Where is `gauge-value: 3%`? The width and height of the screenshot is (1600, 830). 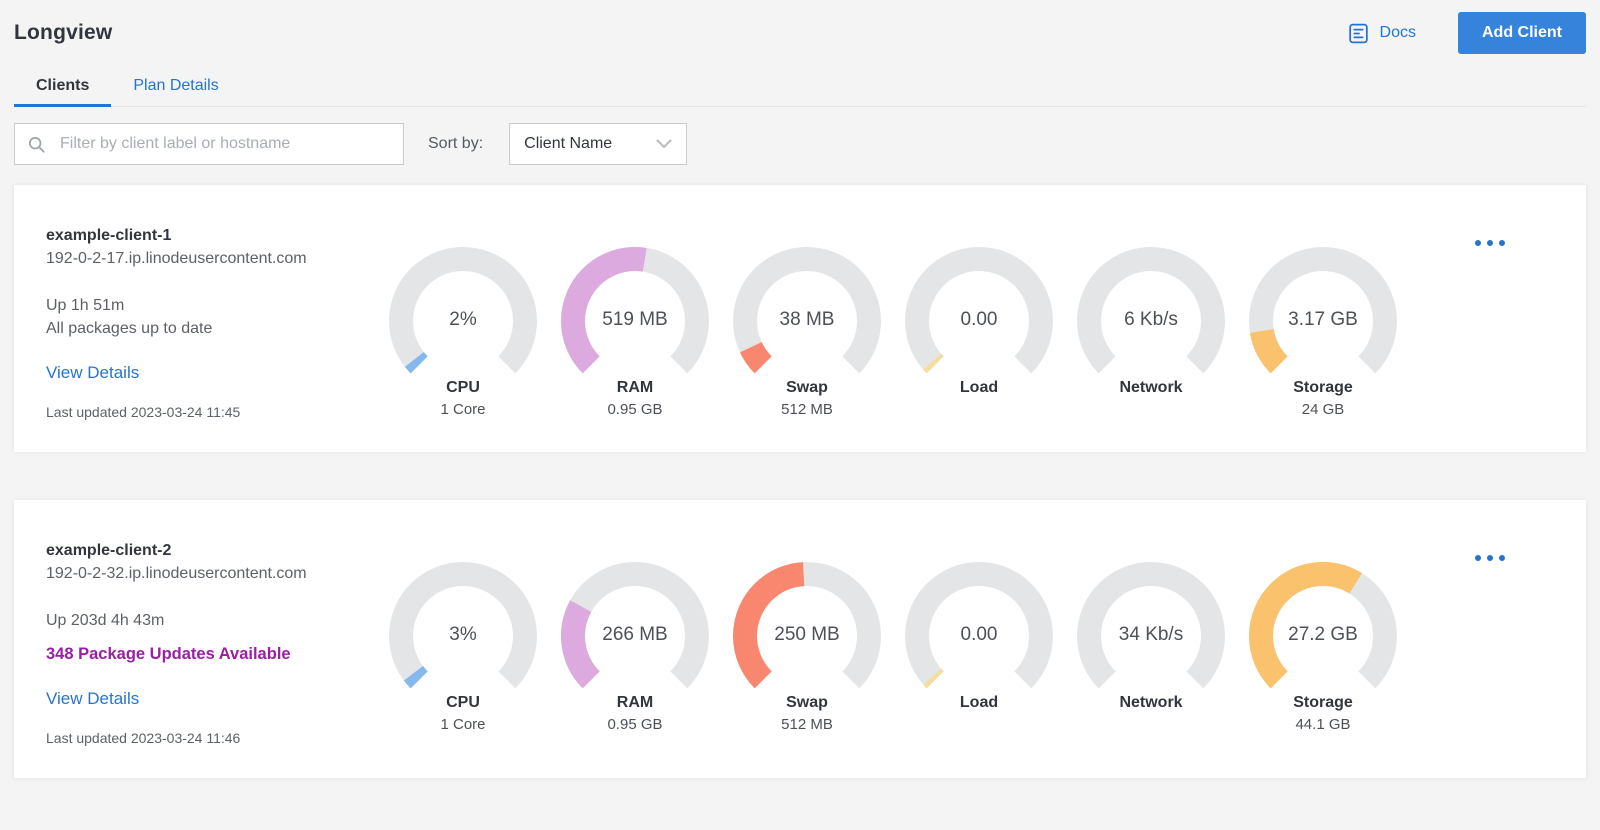 gauge-value: 3% is located at coordinates (463, 634).